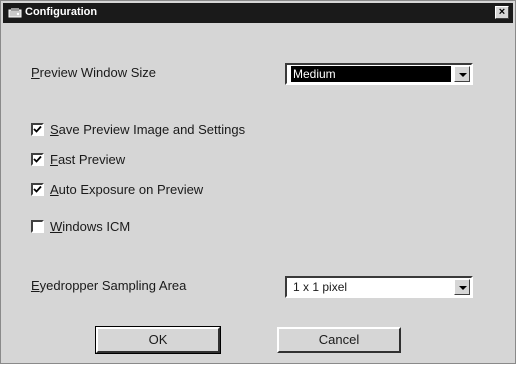  I want to click on eyedropper-sampling-area-value: 1 x 1 pixel, so click(320, 287).